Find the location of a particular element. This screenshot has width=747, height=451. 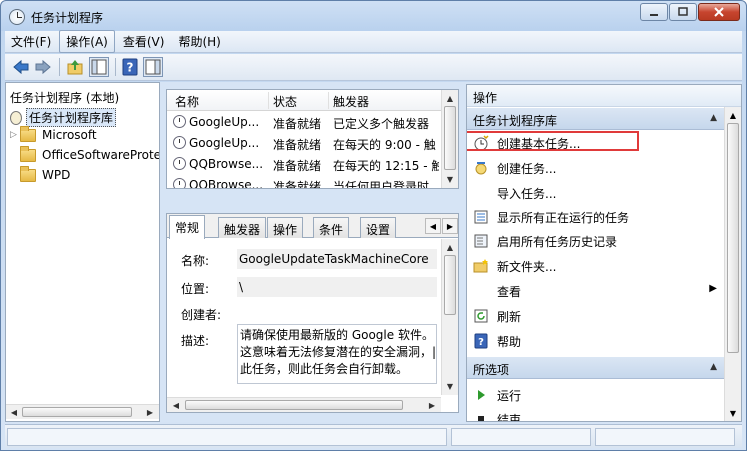

action-refresh: 刷新 is located at coordinates (596, 316).